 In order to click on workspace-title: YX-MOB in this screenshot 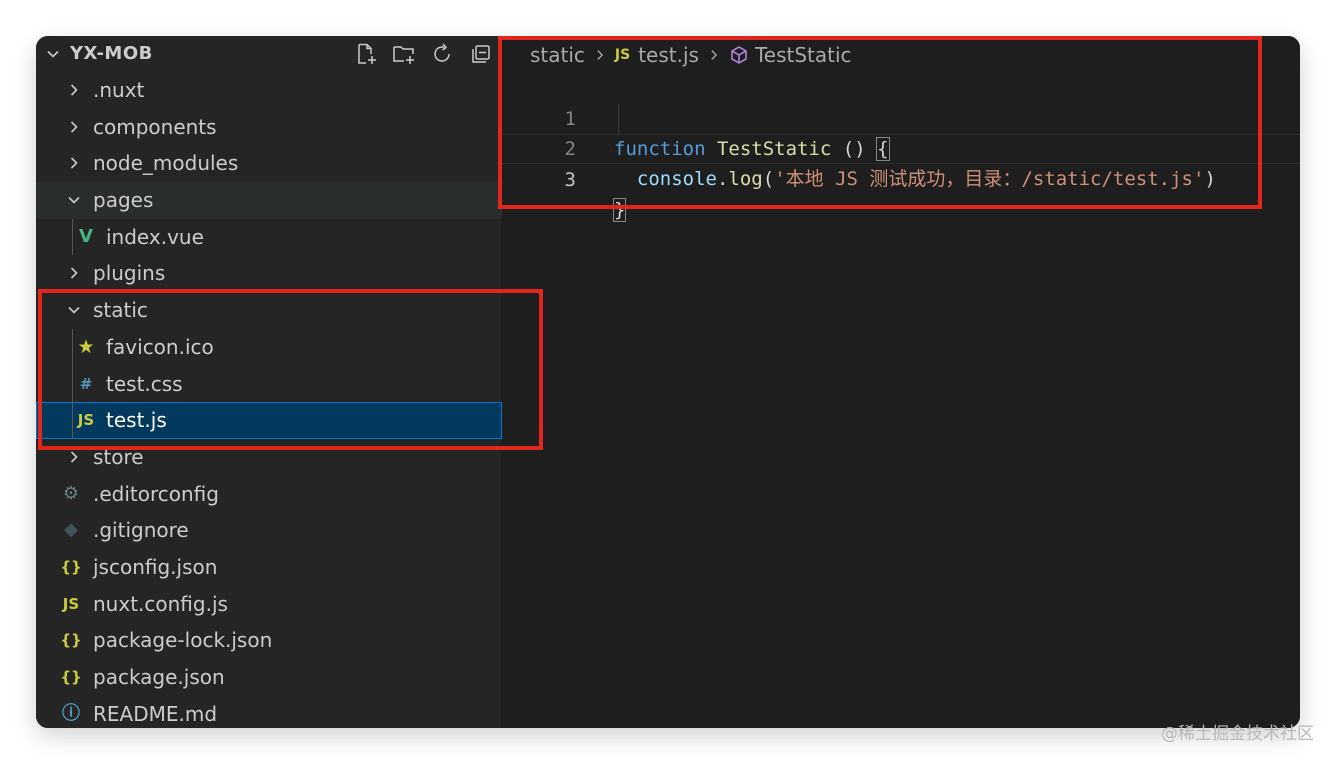, I will do `click(111, 53)`.